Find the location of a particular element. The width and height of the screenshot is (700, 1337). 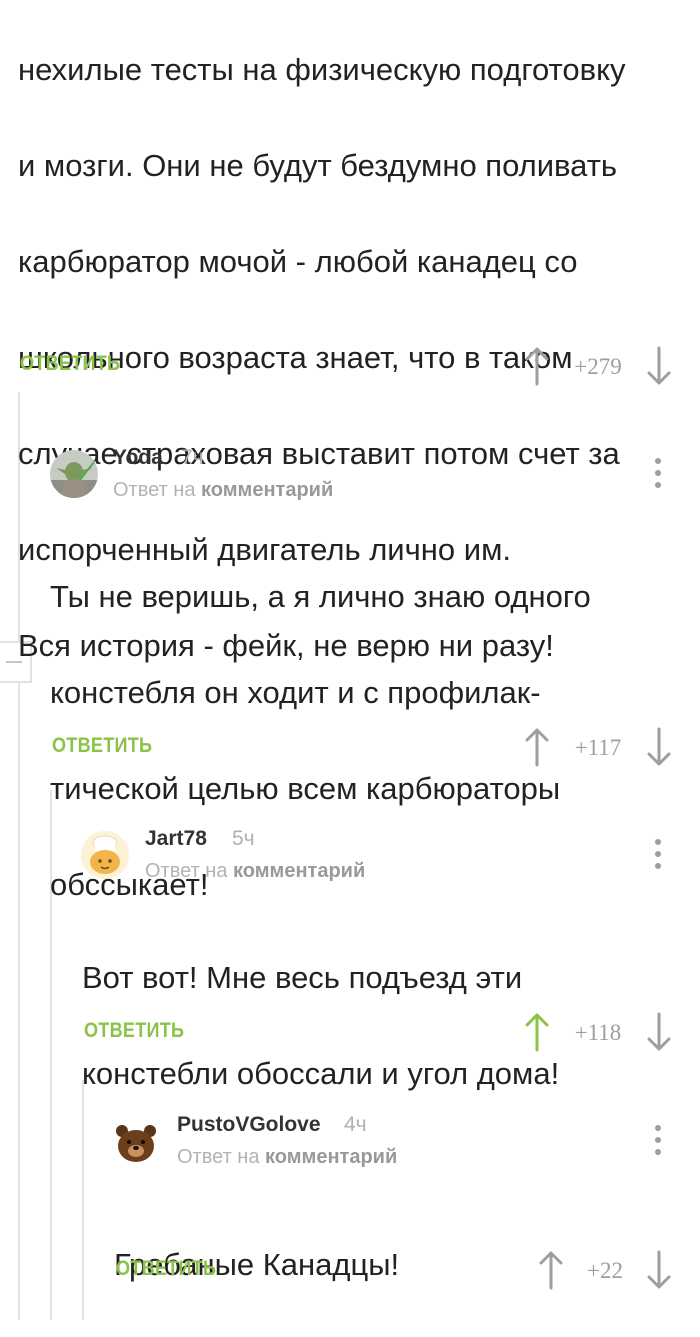

author-name: PustoVGolove is located at coordinates (249, 1125).